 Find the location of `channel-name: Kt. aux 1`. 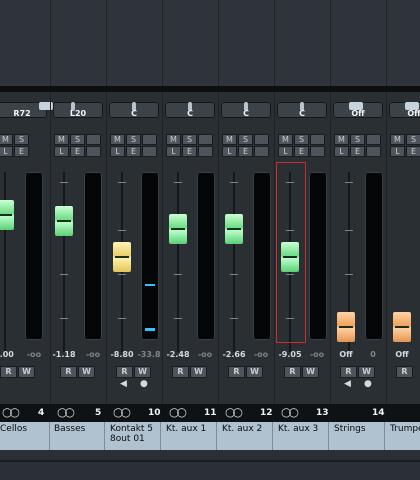

channel-name: Kt. aux 1 is located at coordinates (190, 436).